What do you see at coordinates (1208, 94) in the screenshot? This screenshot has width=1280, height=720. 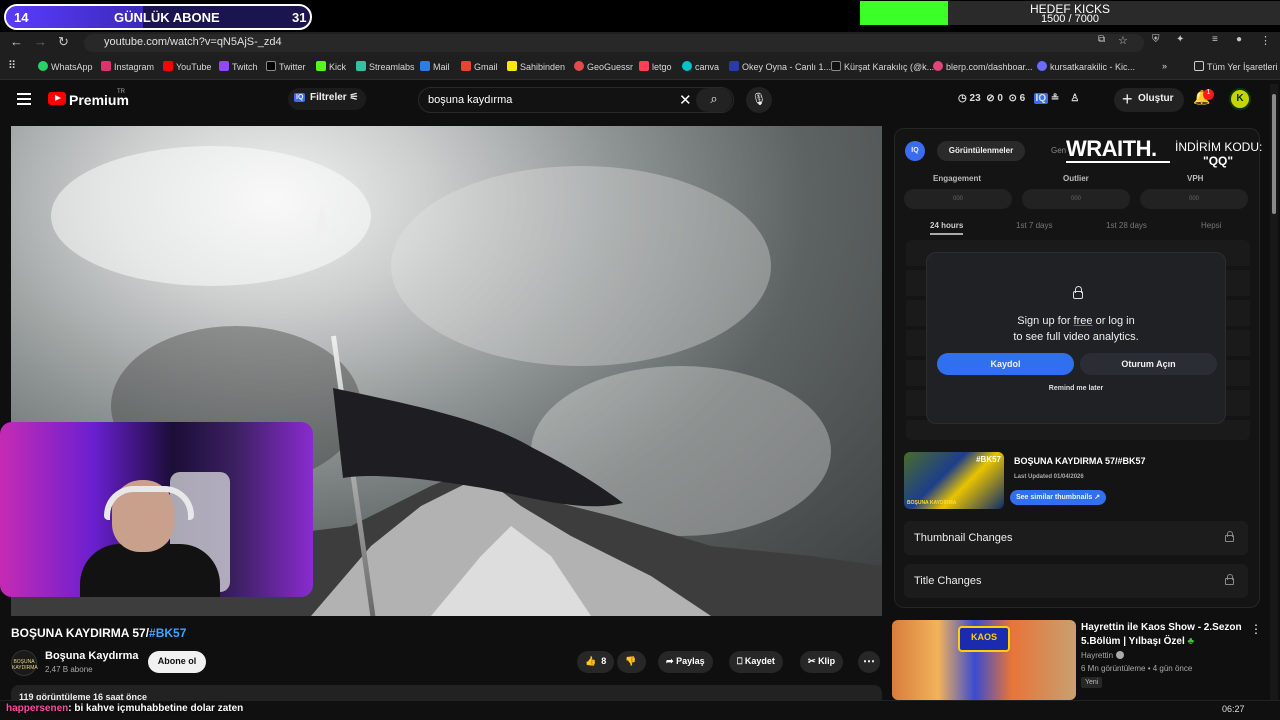 I see `notification-badge: 1` at bounding box center [1208, 94].